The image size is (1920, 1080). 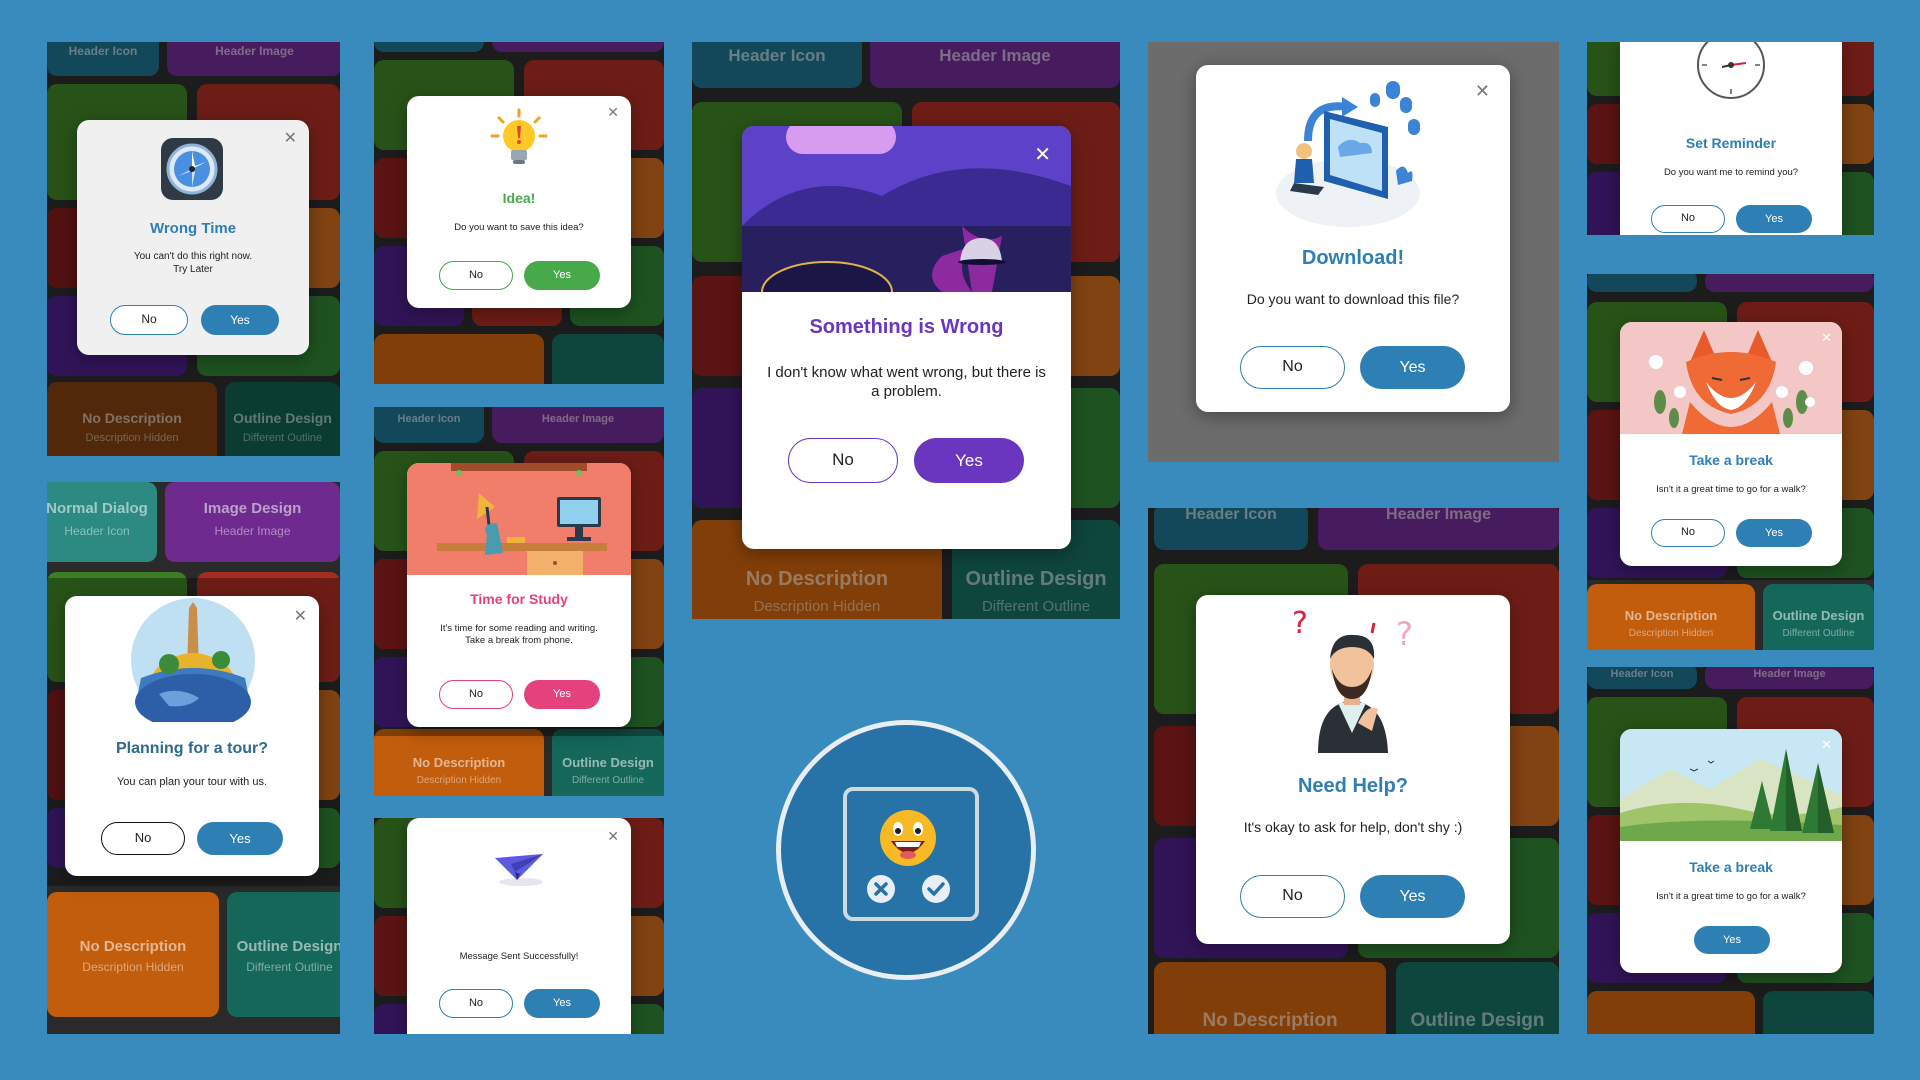 I want to click on paper-plane-icon, so click(x=519, y=870).